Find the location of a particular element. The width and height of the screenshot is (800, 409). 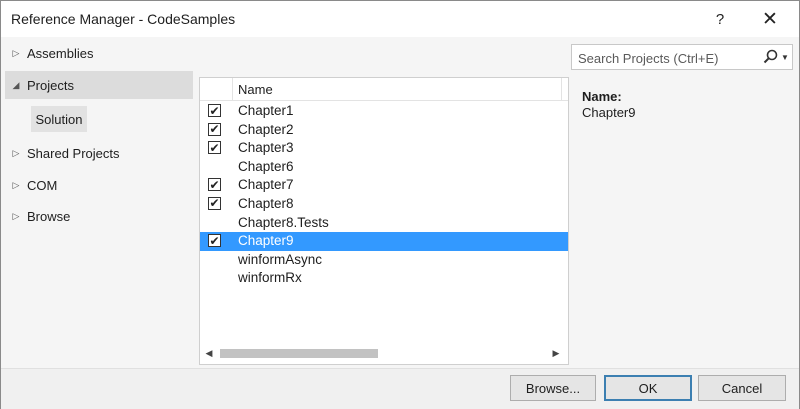

project-name: Chapter6 is located at coordinates (266, 166).